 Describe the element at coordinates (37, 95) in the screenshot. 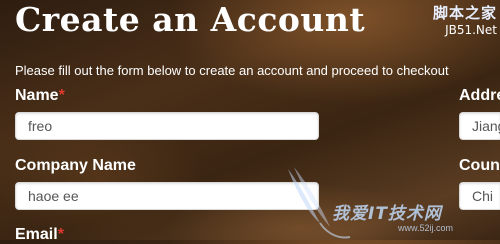

I see `name-label-text: Name` at that location.